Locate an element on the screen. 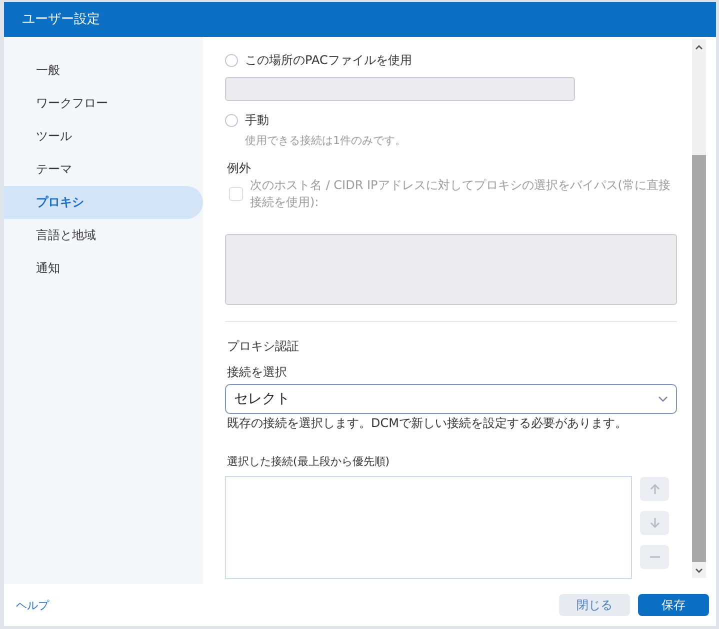  sidebar-item: テーマ is located at coordinates (103, 169).